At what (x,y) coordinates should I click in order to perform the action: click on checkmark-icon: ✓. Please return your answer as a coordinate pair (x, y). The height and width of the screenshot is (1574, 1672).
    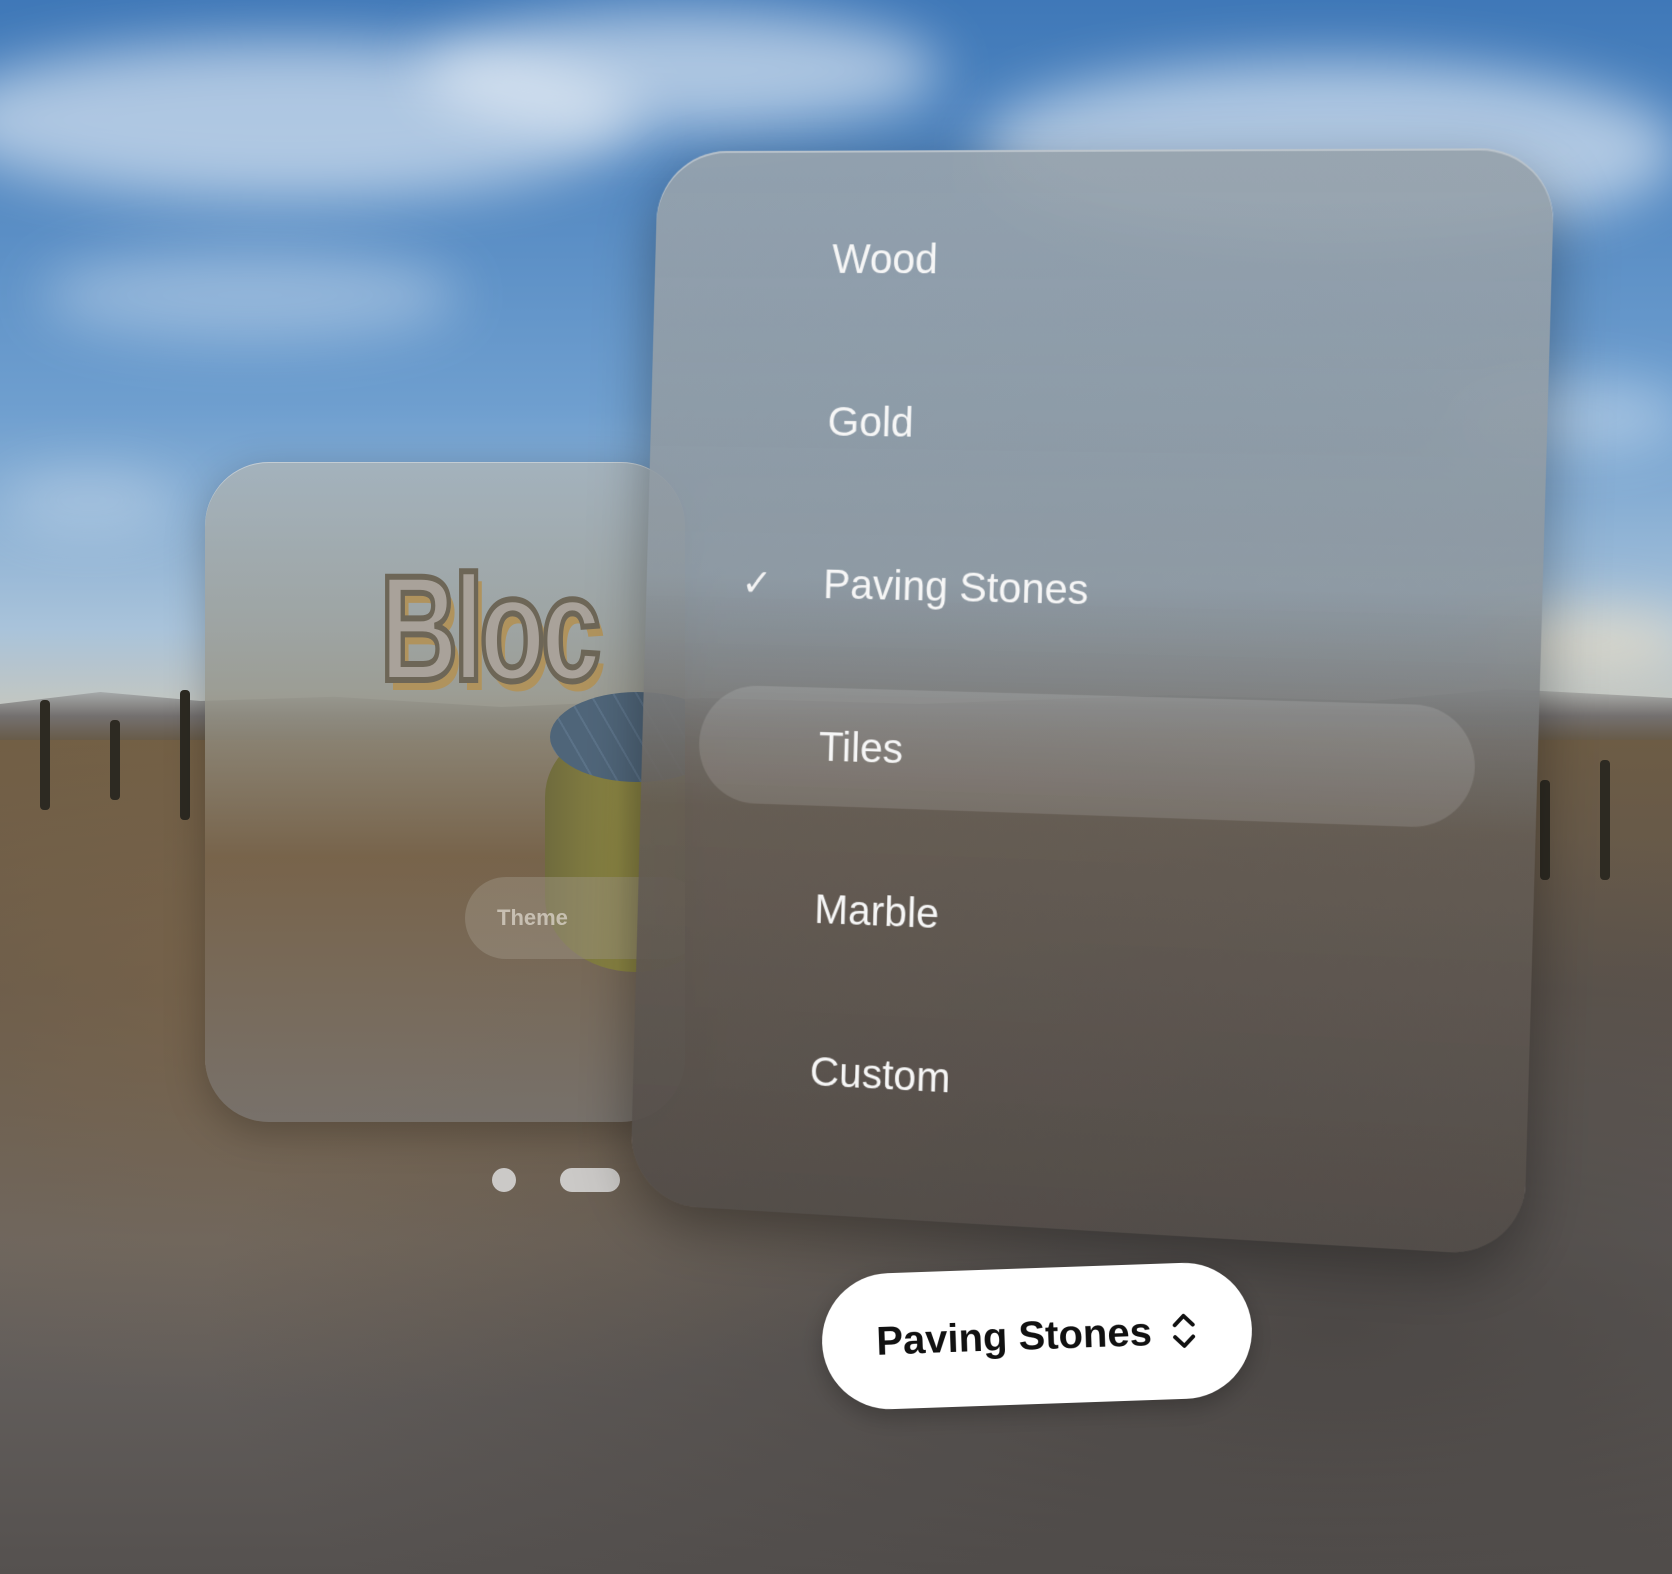
    Looking at the image, I should click on (757, 582).